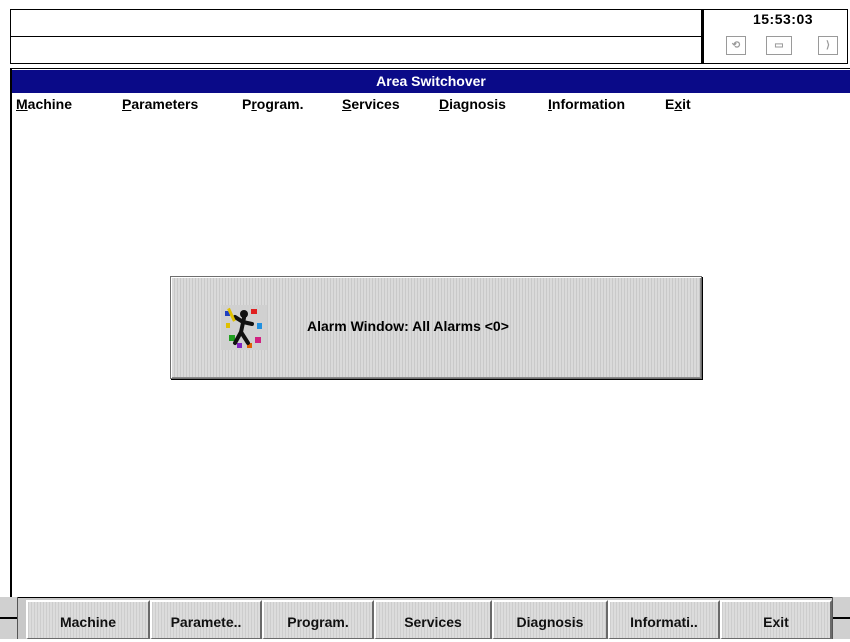 The height and width of the screenshot is (642, 850). I want to click on softkey-scroll-right, so click(841, 618).